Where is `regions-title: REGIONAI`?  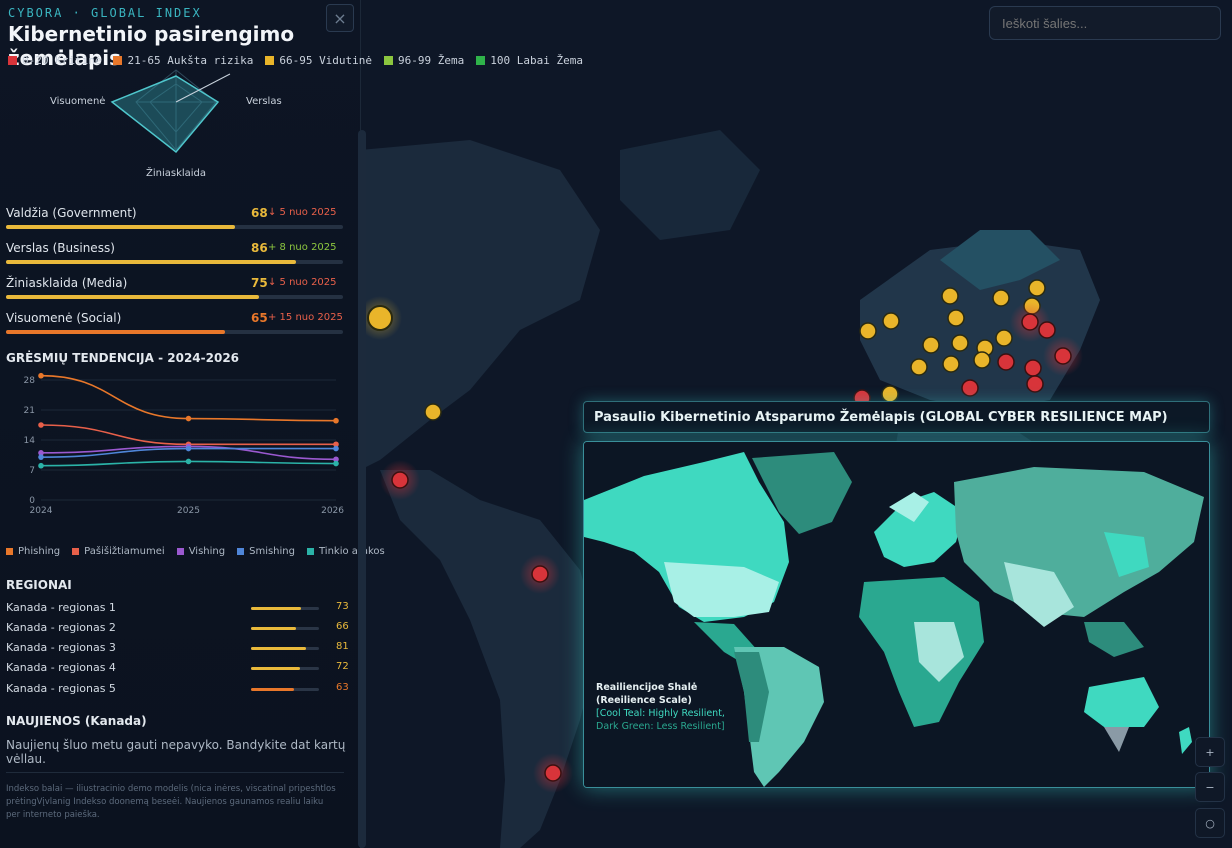 regions-title: REGIONAI is located at coordinates (39, 585).